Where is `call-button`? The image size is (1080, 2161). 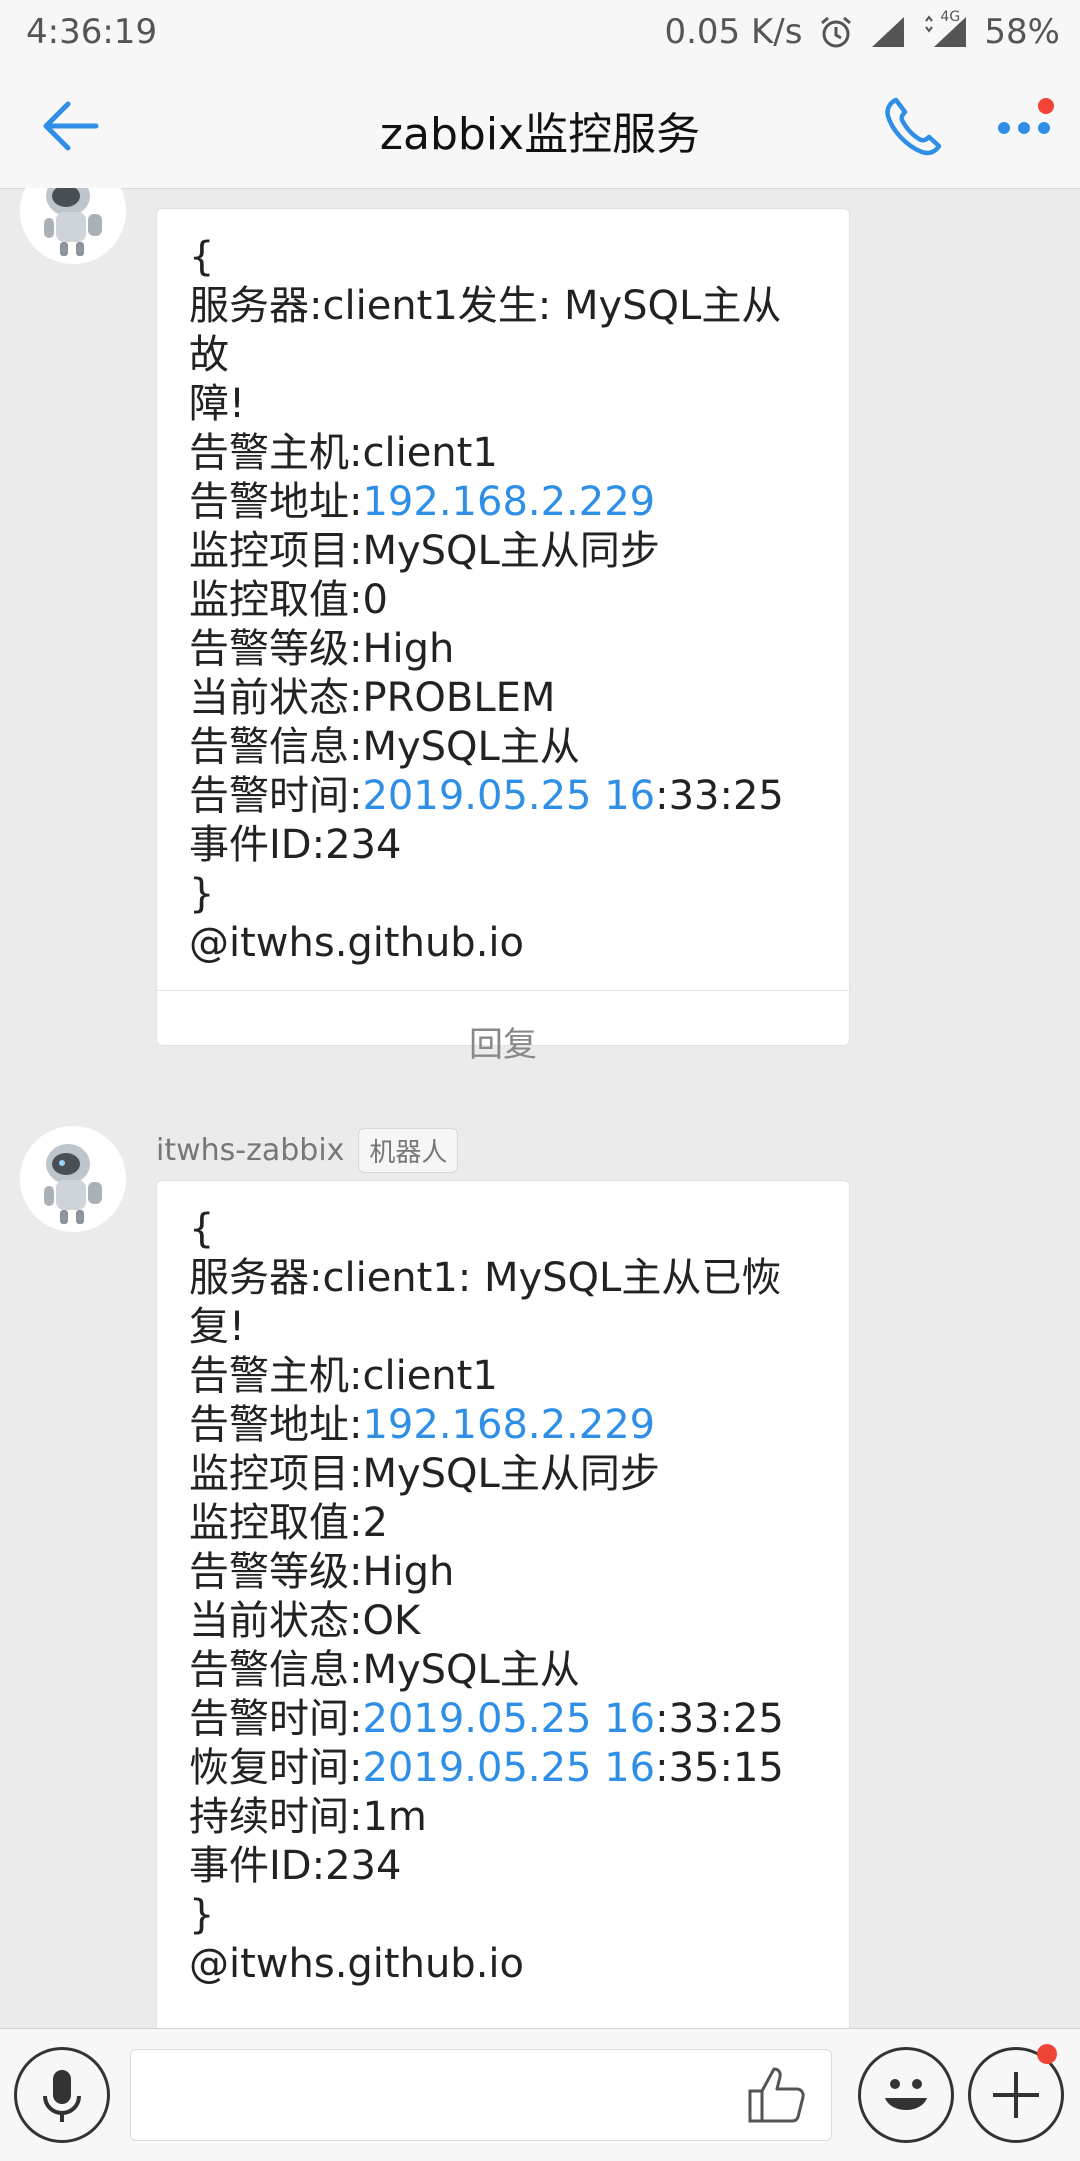 call-button is located at coordinates (915, 127).